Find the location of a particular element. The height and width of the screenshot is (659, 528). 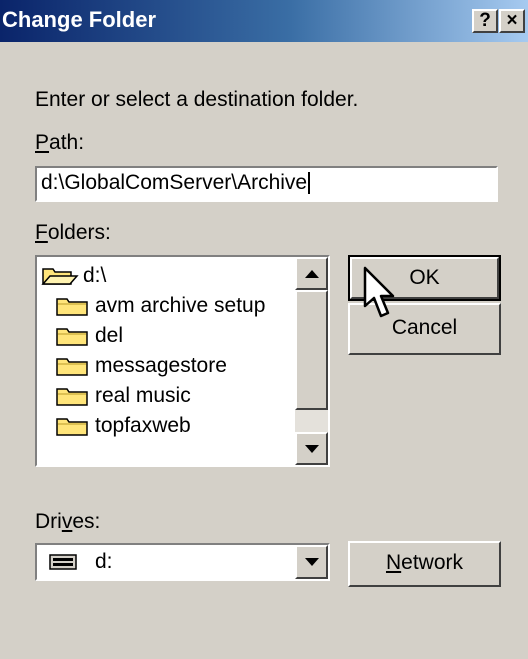

scroll-up-button is located at coordinates (311, 273).